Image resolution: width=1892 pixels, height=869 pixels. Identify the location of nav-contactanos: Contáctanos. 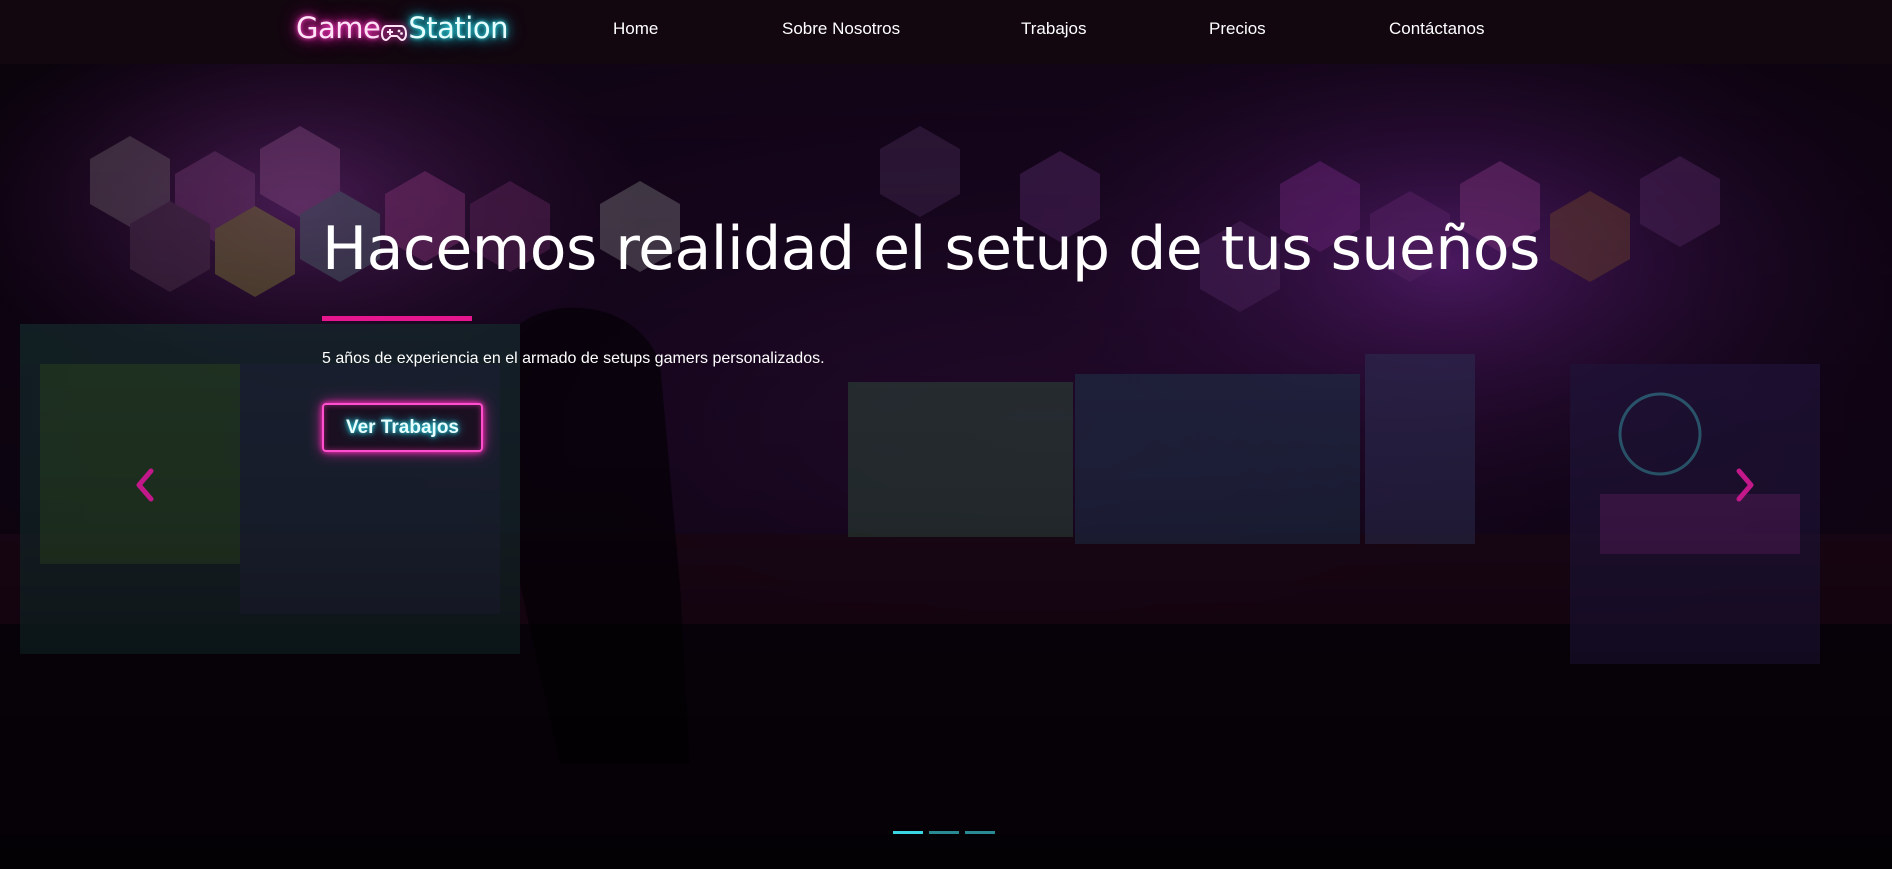
(1436, 29).